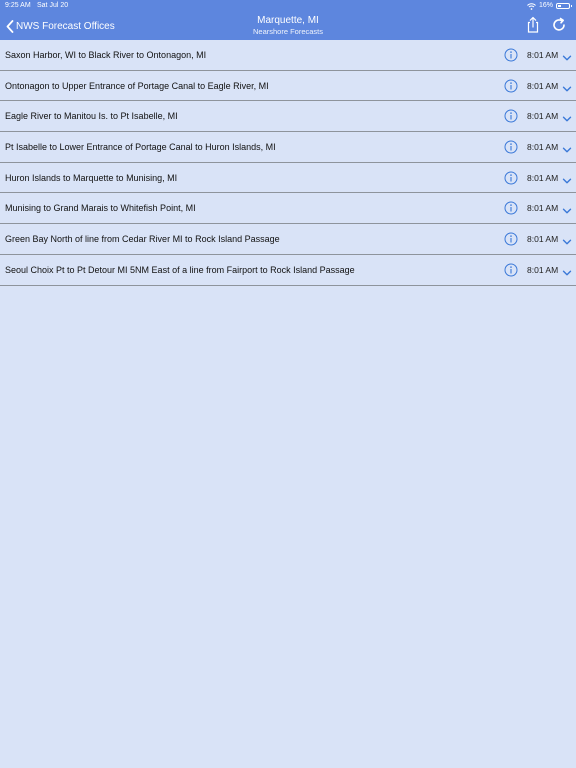 The width and height of the screenshot is (576, 768). Describe the element at coordinates (10, 26) in the screenshot. I see `chevron-left-icon` at that location.